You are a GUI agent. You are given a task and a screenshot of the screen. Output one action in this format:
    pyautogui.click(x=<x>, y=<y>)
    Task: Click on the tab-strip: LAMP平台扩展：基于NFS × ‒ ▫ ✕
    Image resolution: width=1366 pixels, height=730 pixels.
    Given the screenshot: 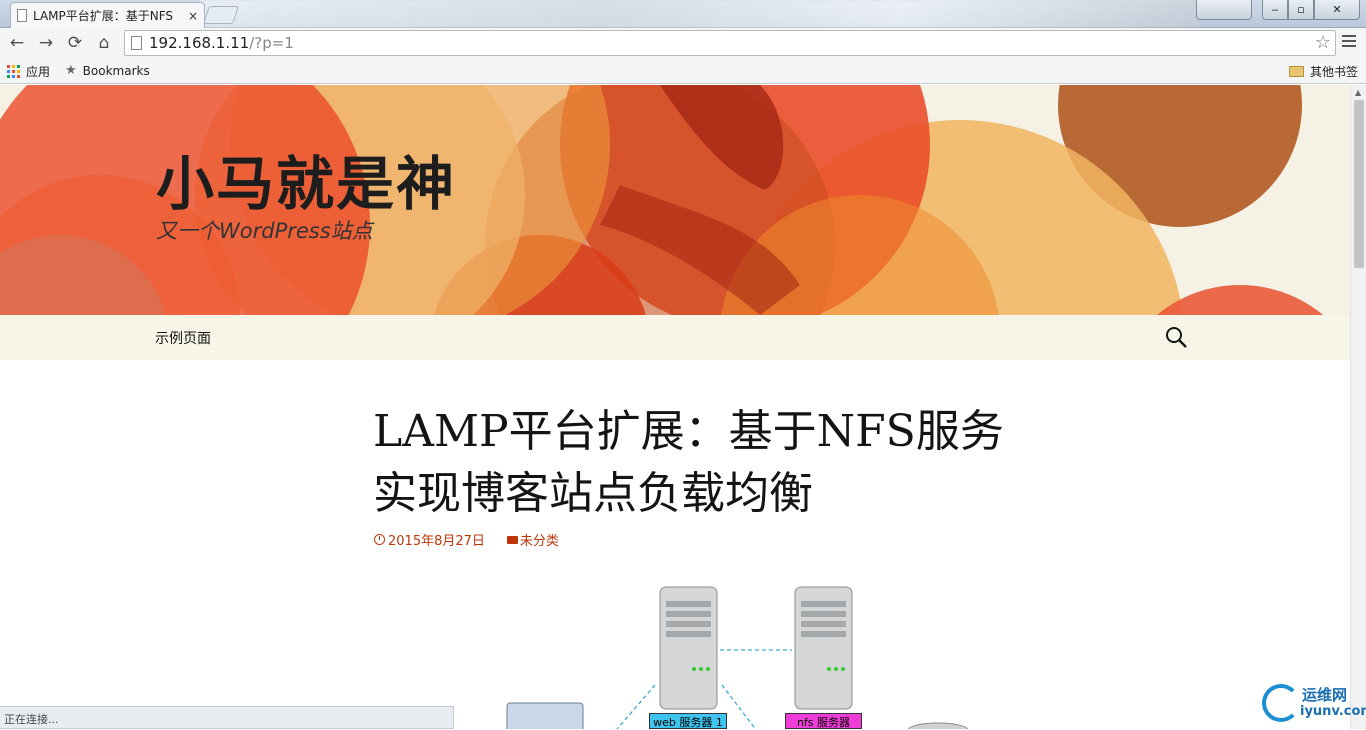 What is the action you would take?
    pyautogui.click(x=683, y=14)
    